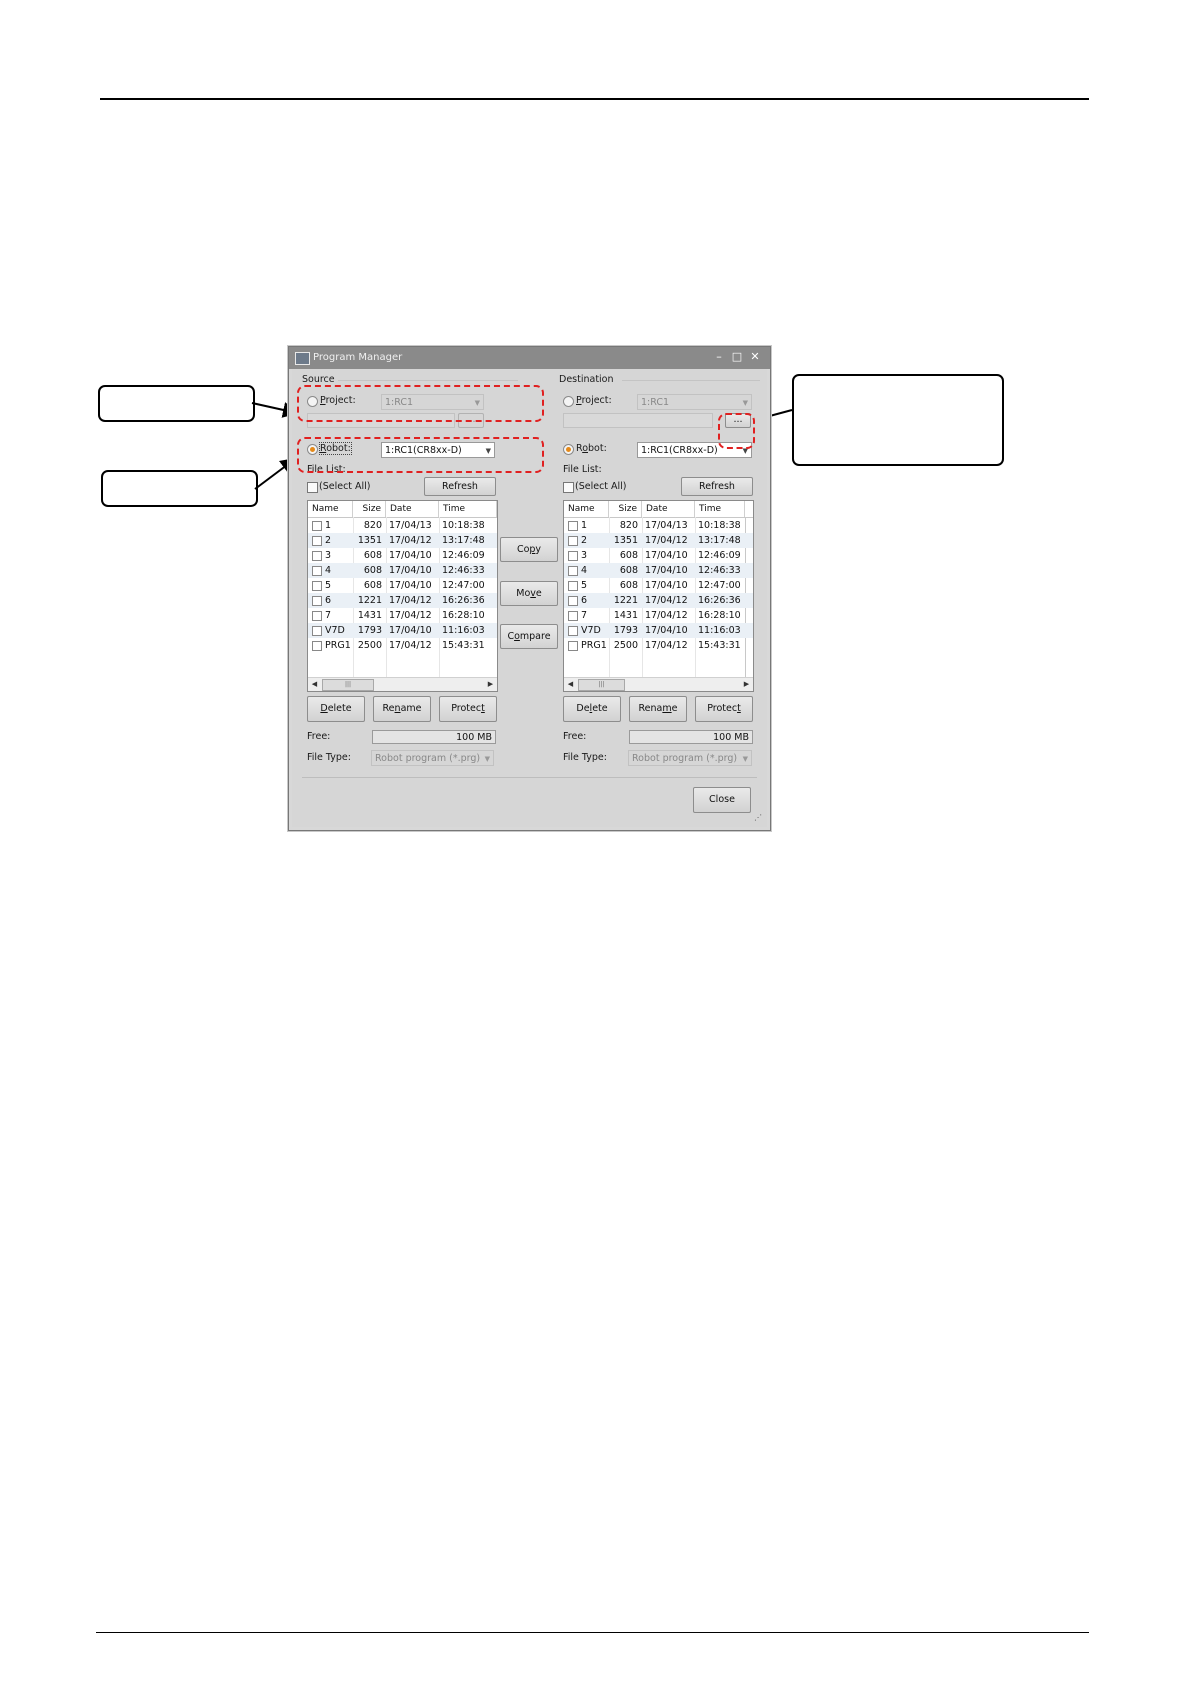 This screenshot has height=1684, width=1191. Describe the element at coordinates (719, 600) in the screenshot. I see `file-time: 16:26:36` at that location.